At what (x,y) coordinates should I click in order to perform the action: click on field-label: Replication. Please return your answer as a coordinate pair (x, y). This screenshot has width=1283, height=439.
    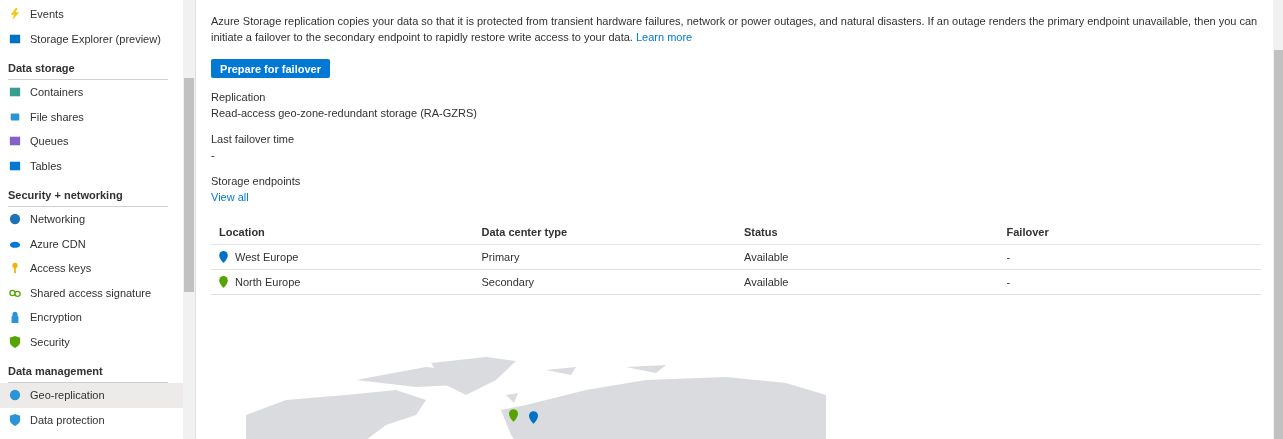
    Looking at the image, I should click on (238, 97).